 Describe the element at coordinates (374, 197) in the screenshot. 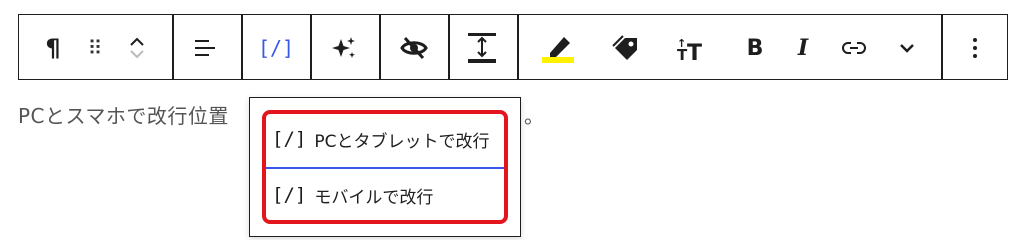

I see `menu-item-label: モバイルで改行` at that location.